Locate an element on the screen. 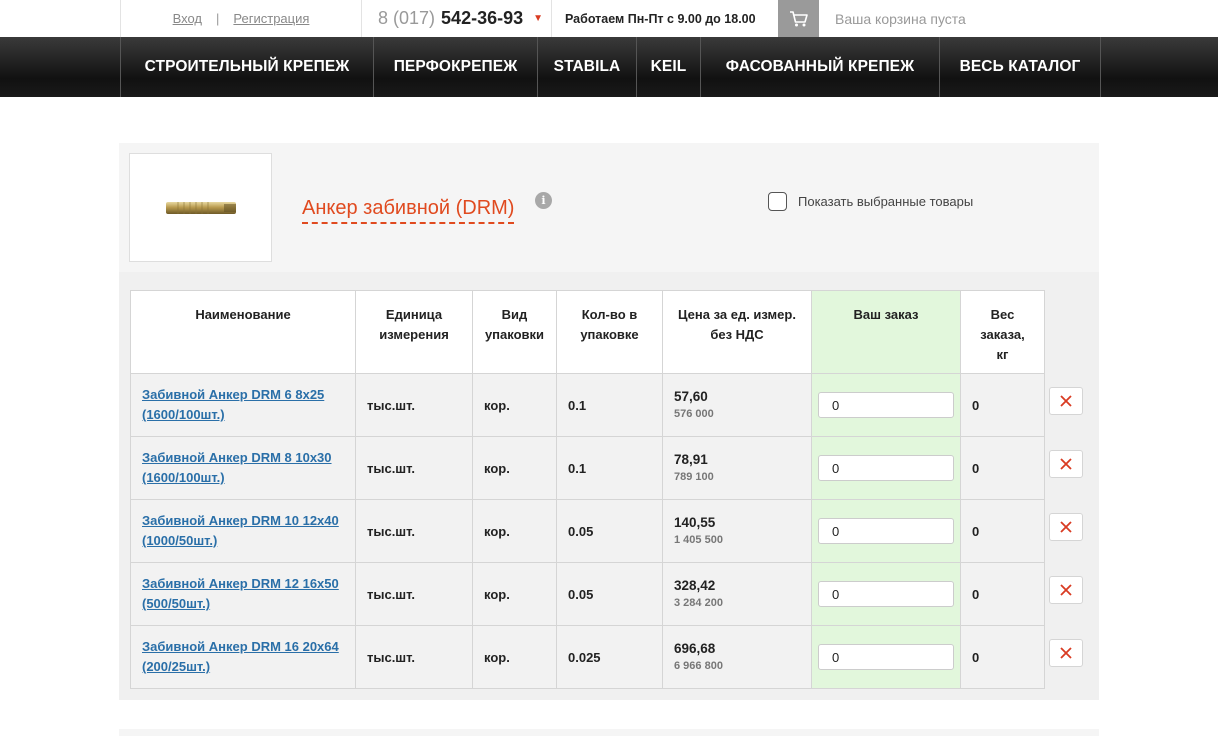  show-selected-checkbox is located at coordinates (777, 201).